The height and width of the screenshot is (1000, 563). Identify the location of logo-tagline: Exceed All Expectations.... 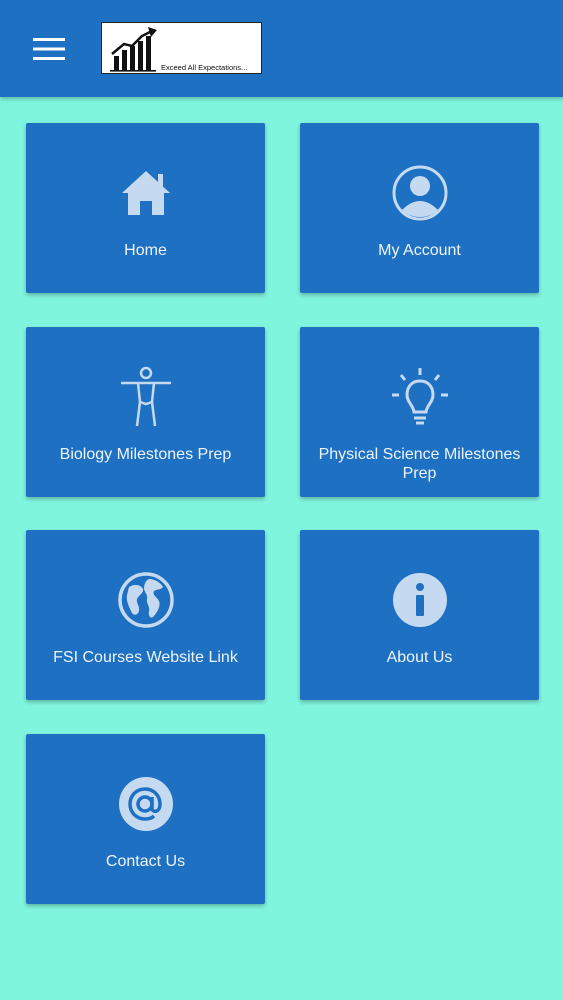
(204, 67).